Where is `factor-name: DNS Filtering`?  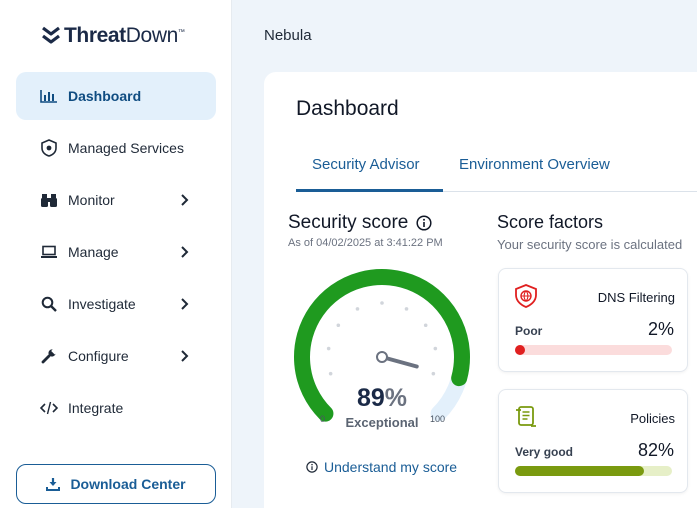 factor-name: DNS Filtering is located at coordinates (636, 297).